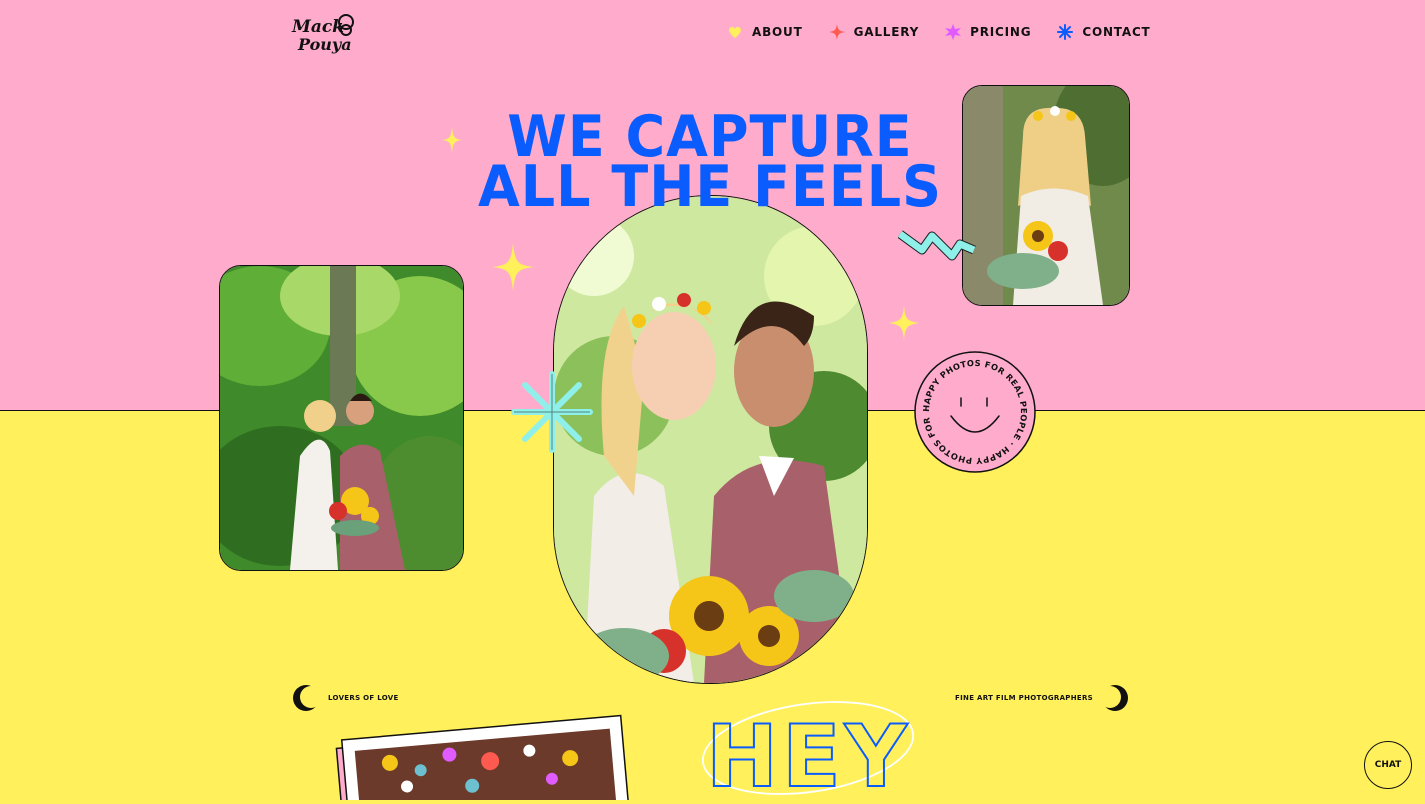  I want to click on logo-mark: Mack Pouya, so click(322, 34).